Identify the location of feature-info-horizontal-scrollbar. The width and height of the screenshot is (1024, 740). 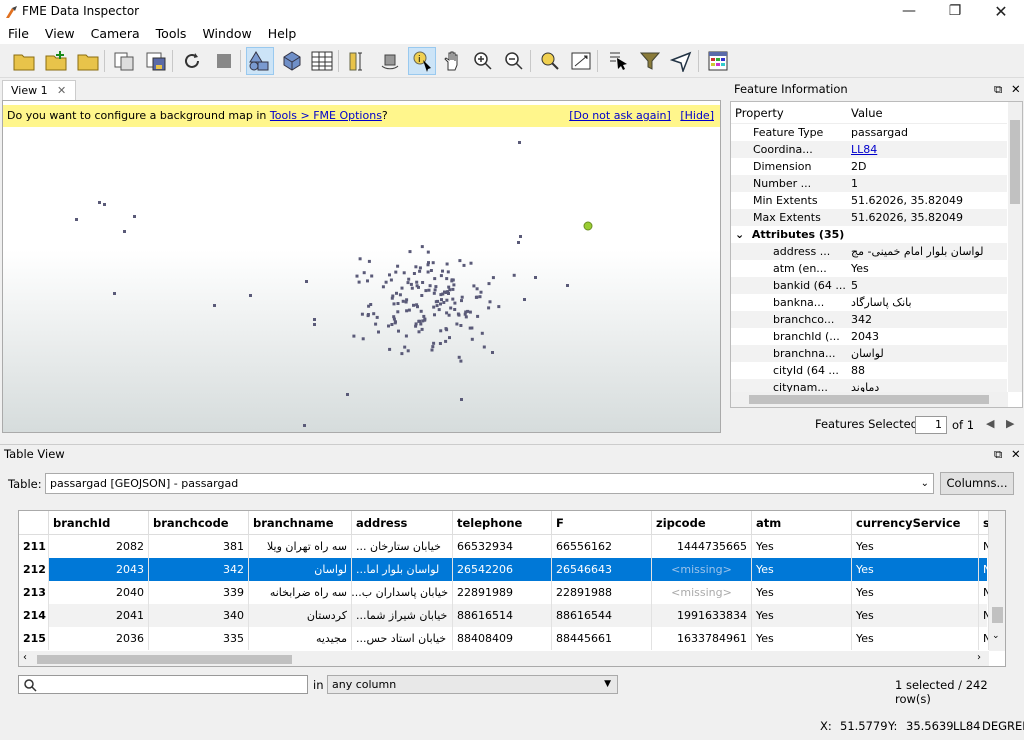
(869, 399).